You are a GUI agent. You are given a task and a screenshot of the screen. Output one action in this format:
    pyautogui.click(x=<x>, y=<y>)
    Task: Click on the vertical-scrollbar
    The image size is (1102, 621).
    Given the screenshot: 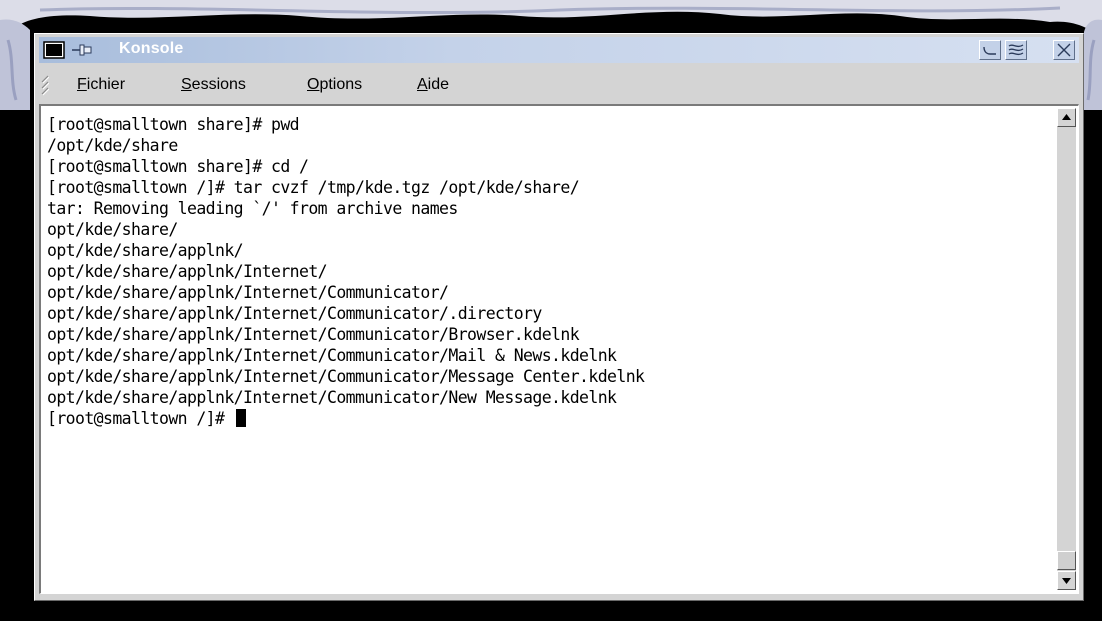 What is the action you would take?
    pyautogui.click(x=1066, y=349)
    